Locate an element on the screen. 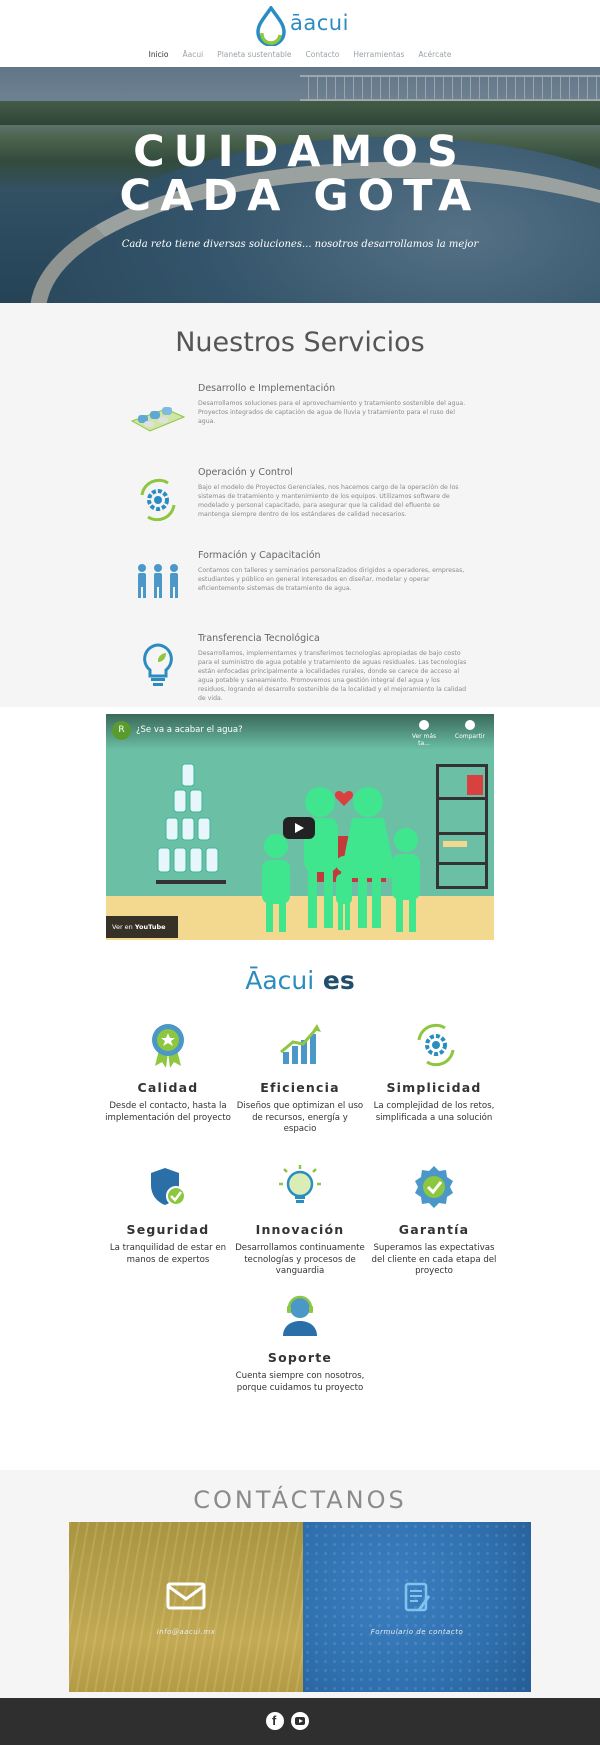  site-footer: f is located at coordinates (300, 1721).